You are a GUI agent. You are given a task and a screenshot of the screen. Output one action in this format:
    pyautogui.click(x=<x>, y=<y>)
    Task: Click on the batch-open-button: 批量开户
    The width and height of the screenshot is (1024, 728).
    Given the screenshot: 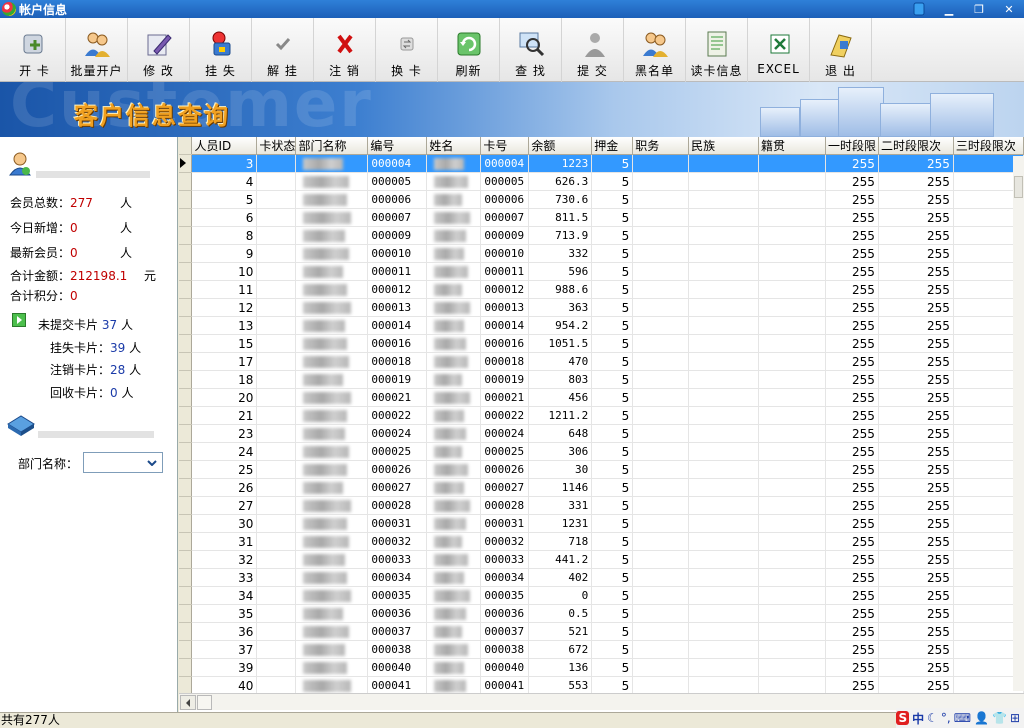 What is the action you would take?
    pyautogui.click(x=97, y=50)
    